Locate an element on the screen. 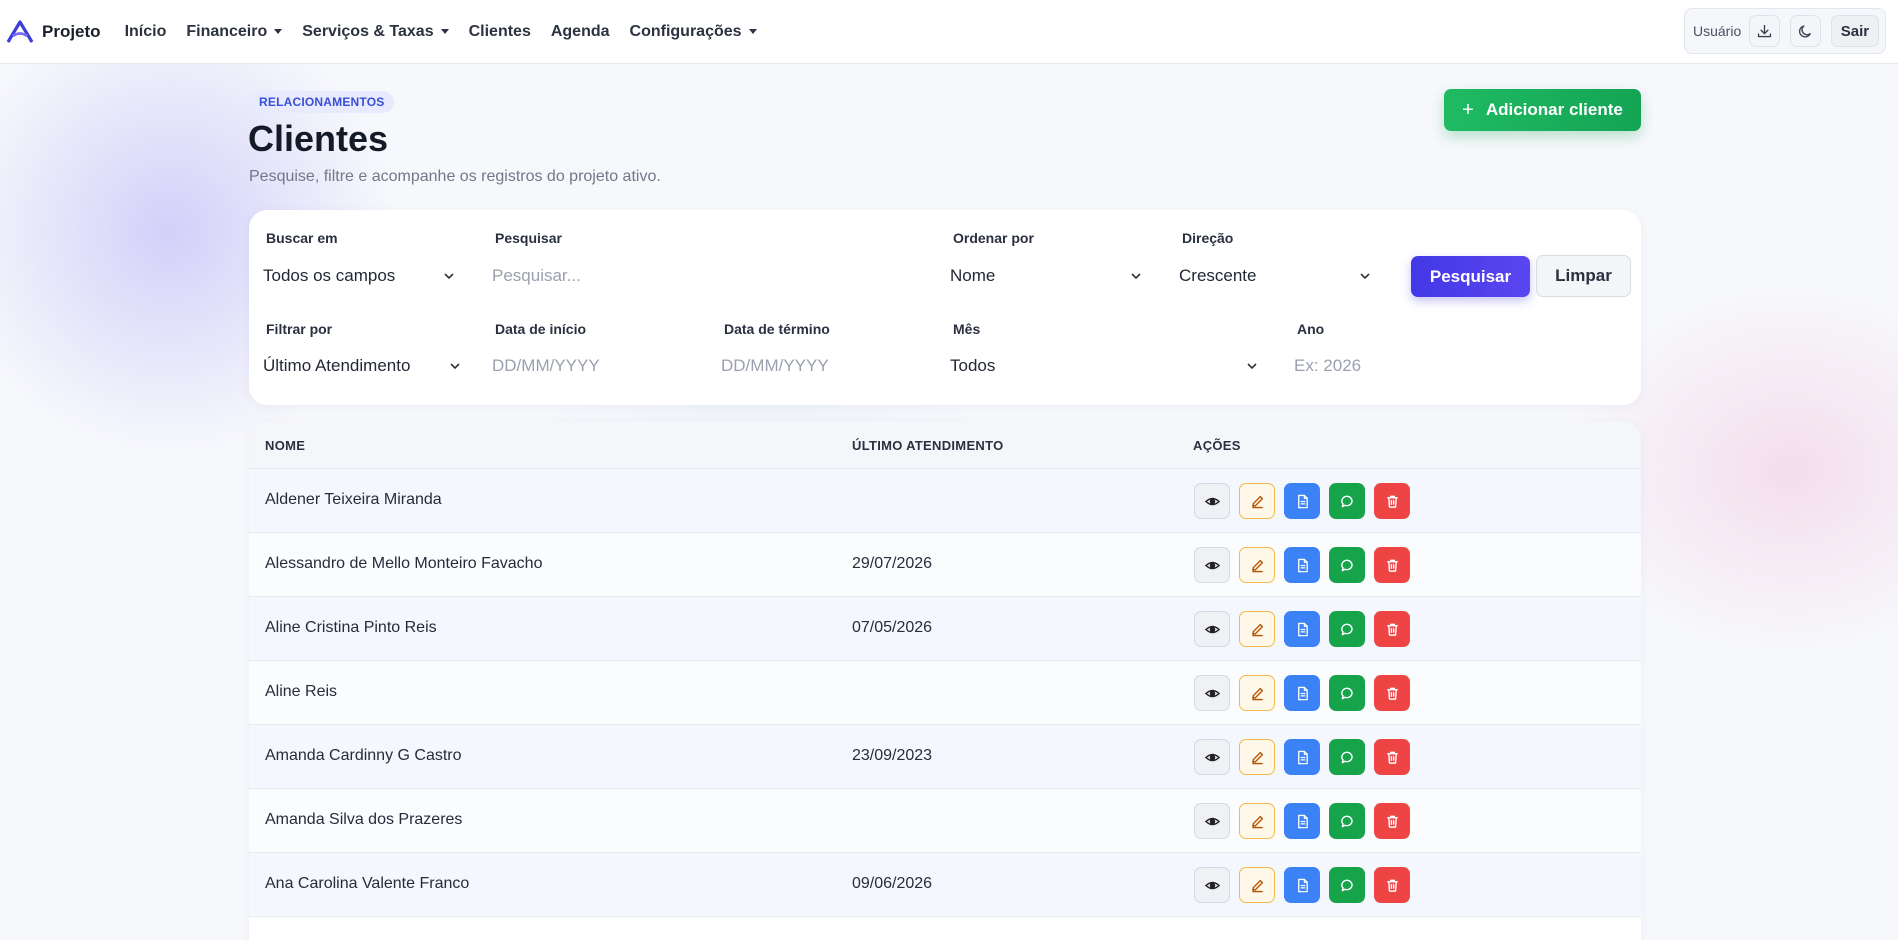 This screenshot has width=1898, height=940. search-in-select: Todos os campos is located at coordinates (354, 276).